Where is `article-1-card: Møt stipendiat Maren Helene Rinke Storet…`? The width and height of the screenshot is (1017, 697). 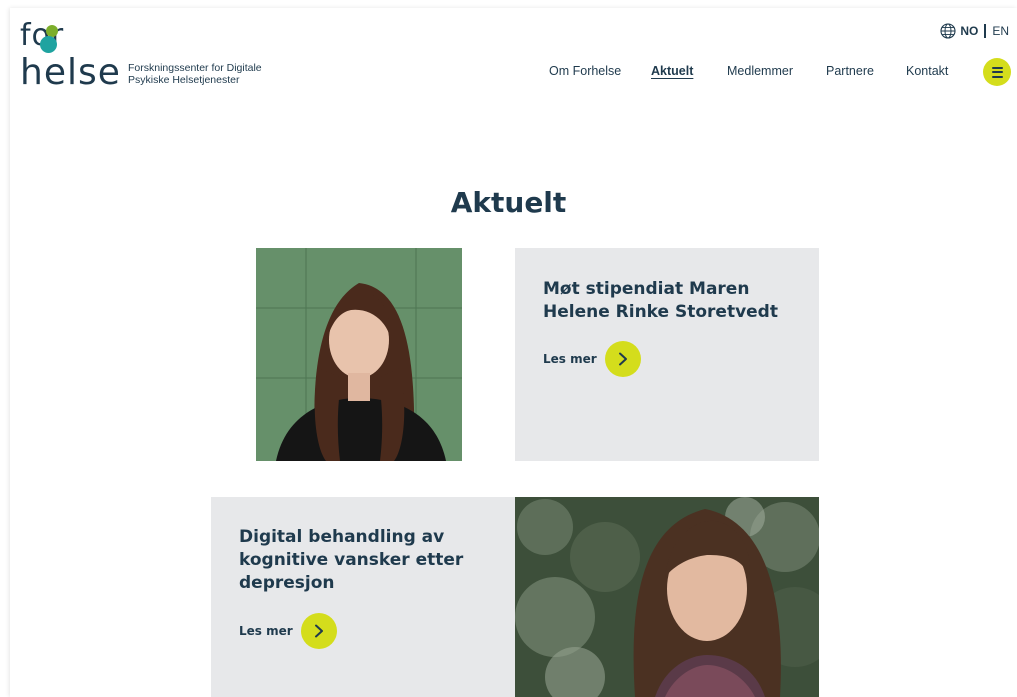 article-1-card: Møt stipendiat Maren Helene Rinke Storet… is located at coordinates (667, 354).